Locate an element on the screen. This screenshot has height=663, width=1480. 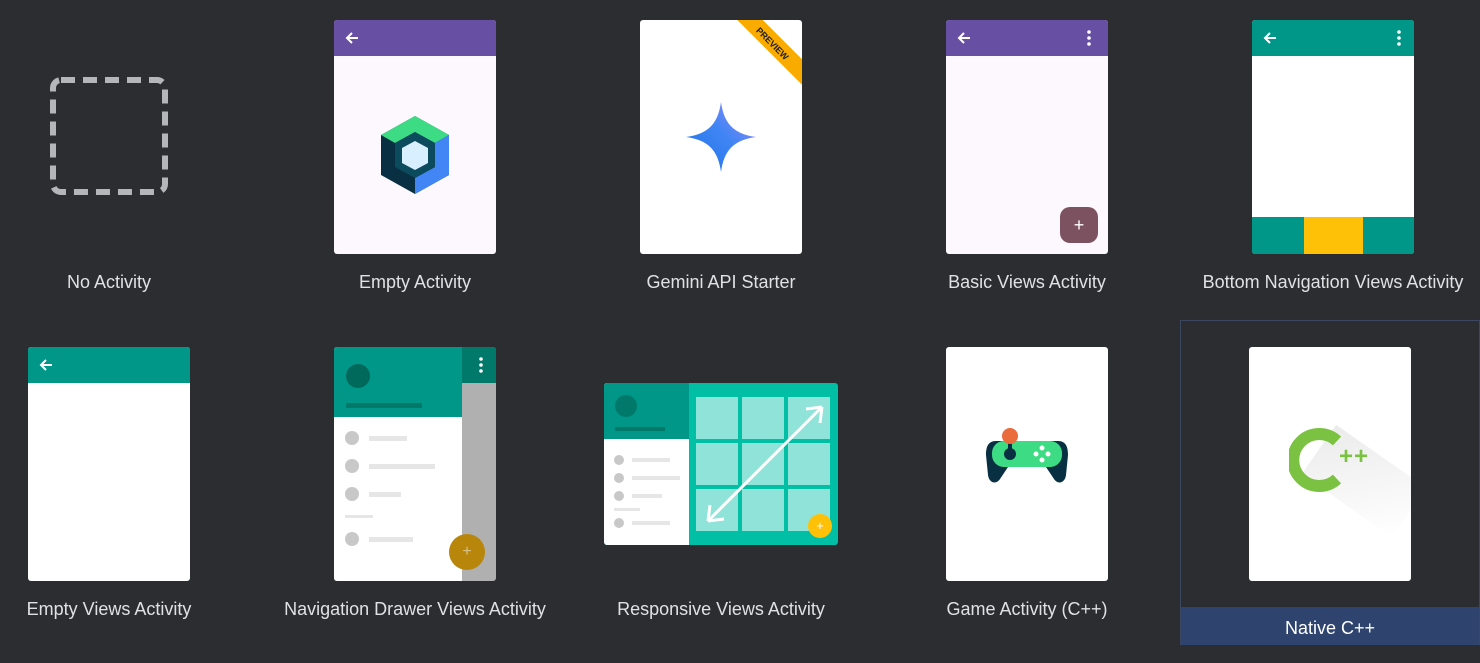
preview-ribbon: PREVIEW is located at coordinates (764, 54).